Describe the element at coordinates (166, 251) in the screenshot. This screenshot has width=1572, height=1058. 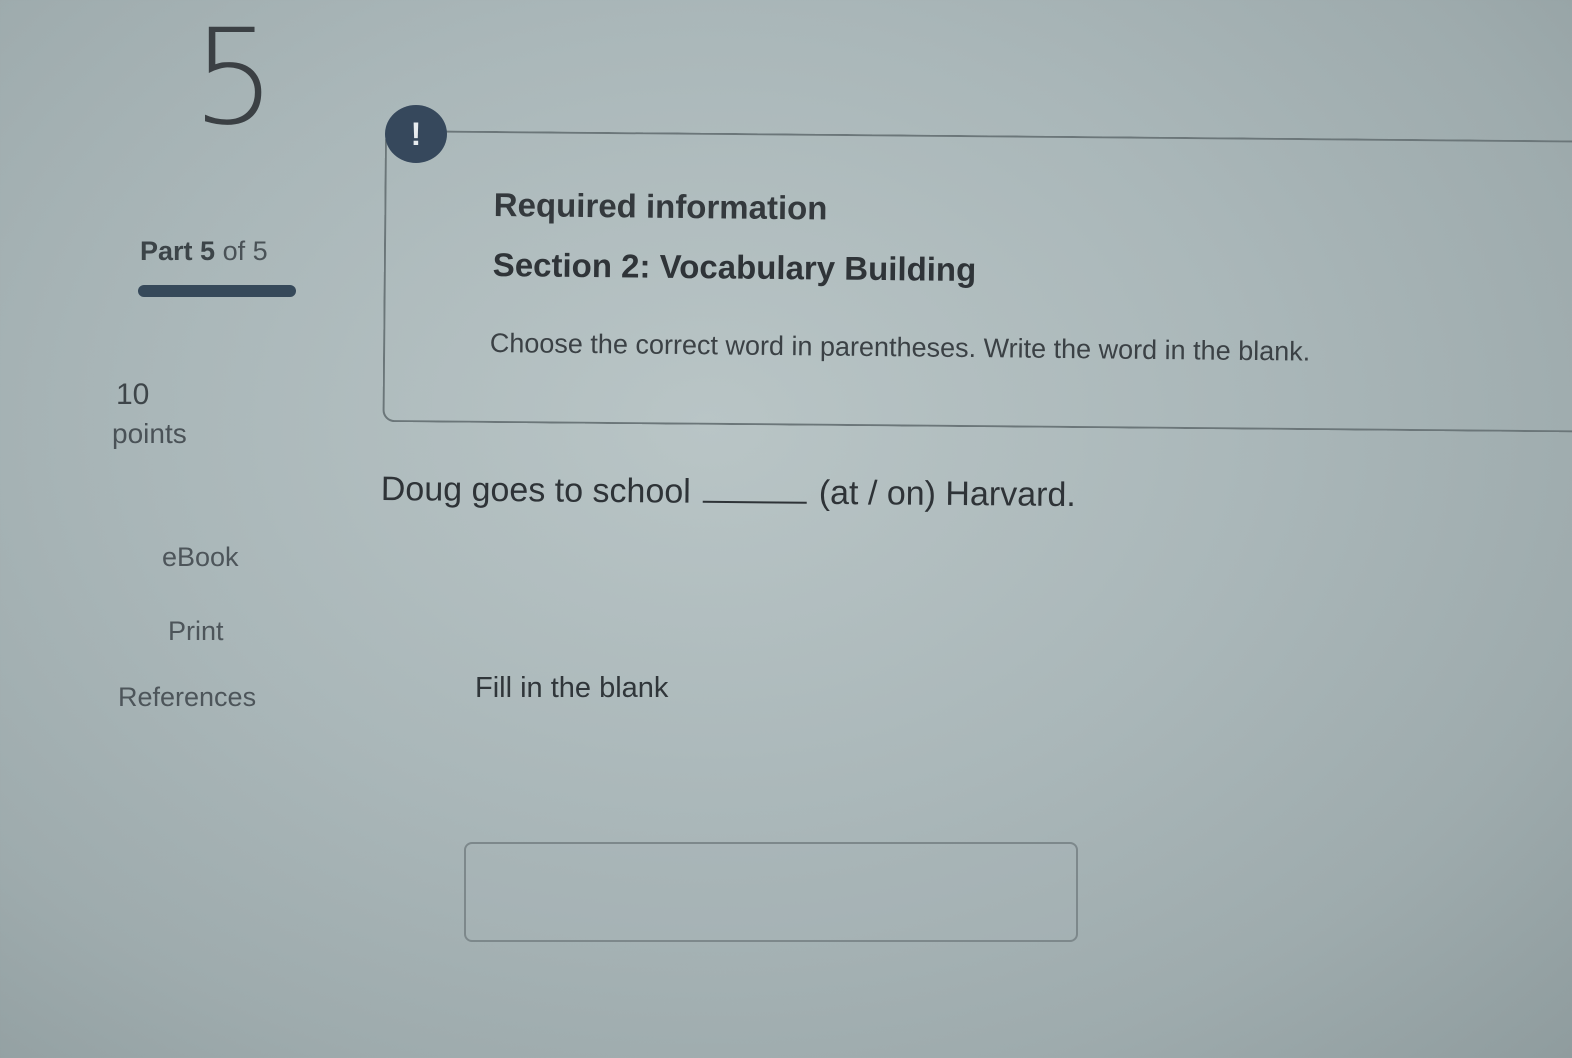
I see `part-word: Part` at that location.